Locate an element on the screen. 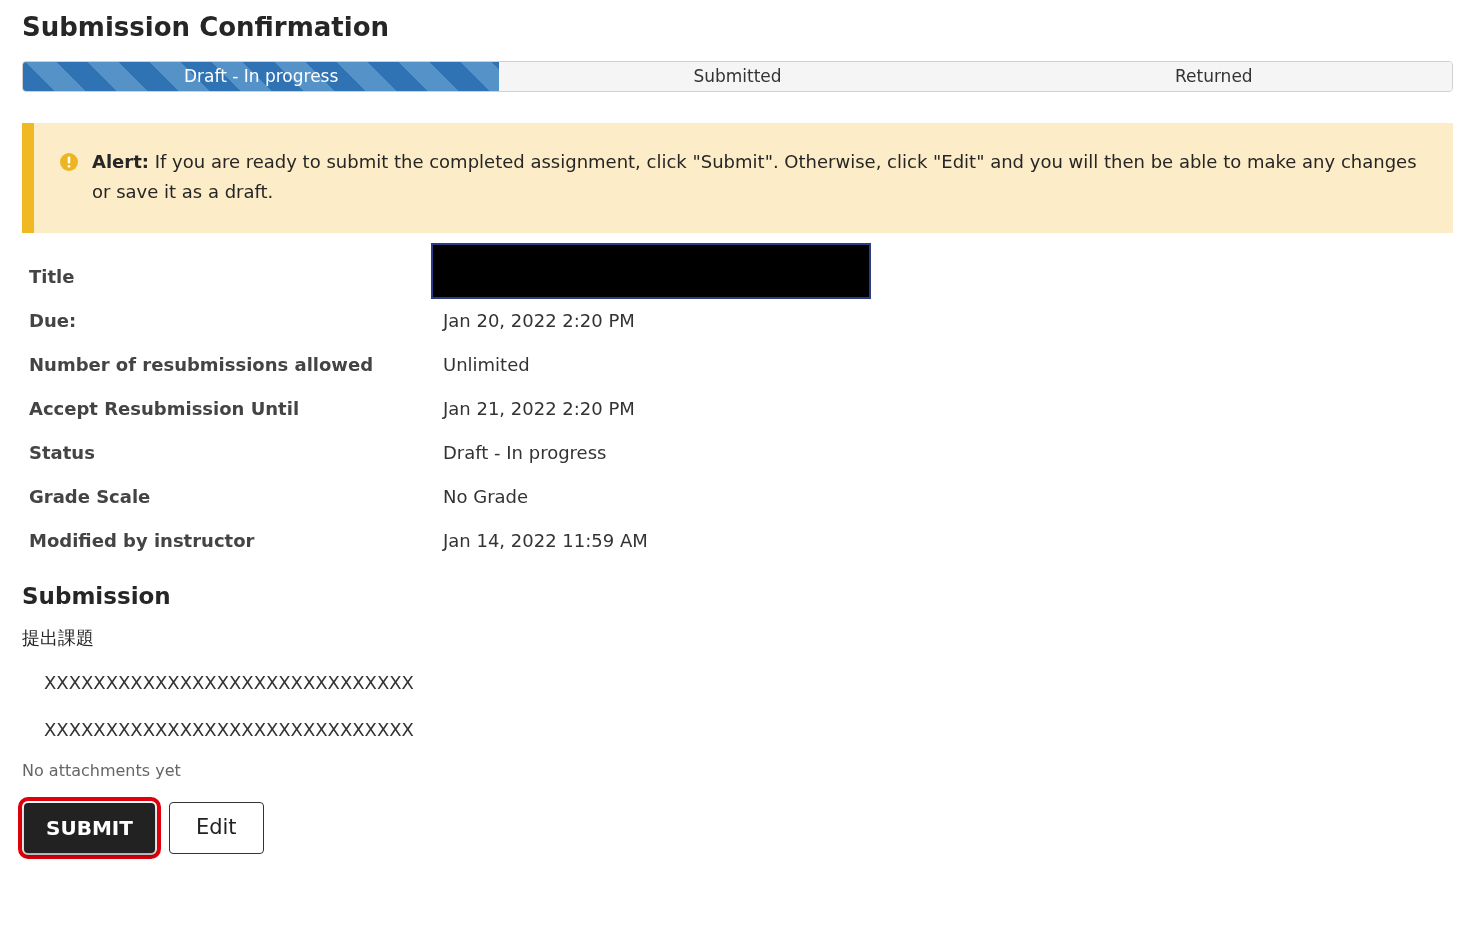 The height and width of the screenshot is (928, 1461). section-heading: Submission is located at coordinates (97, 596).